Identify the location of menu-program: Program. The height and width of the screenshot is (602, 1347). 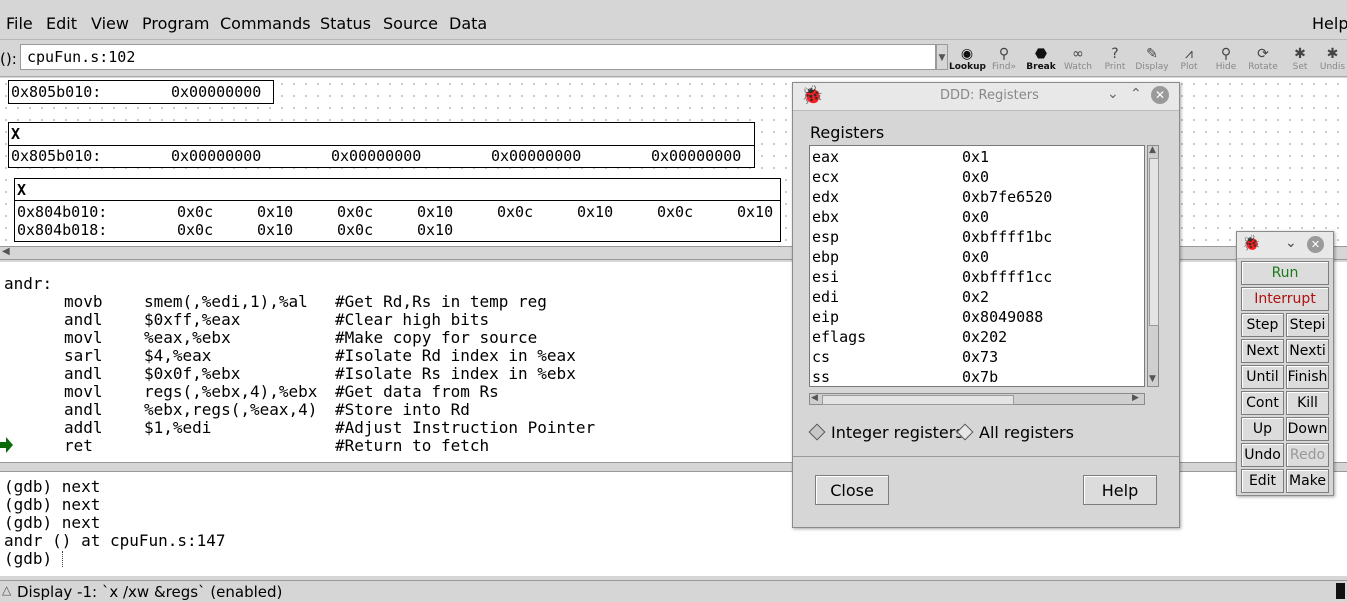
(176, 23).